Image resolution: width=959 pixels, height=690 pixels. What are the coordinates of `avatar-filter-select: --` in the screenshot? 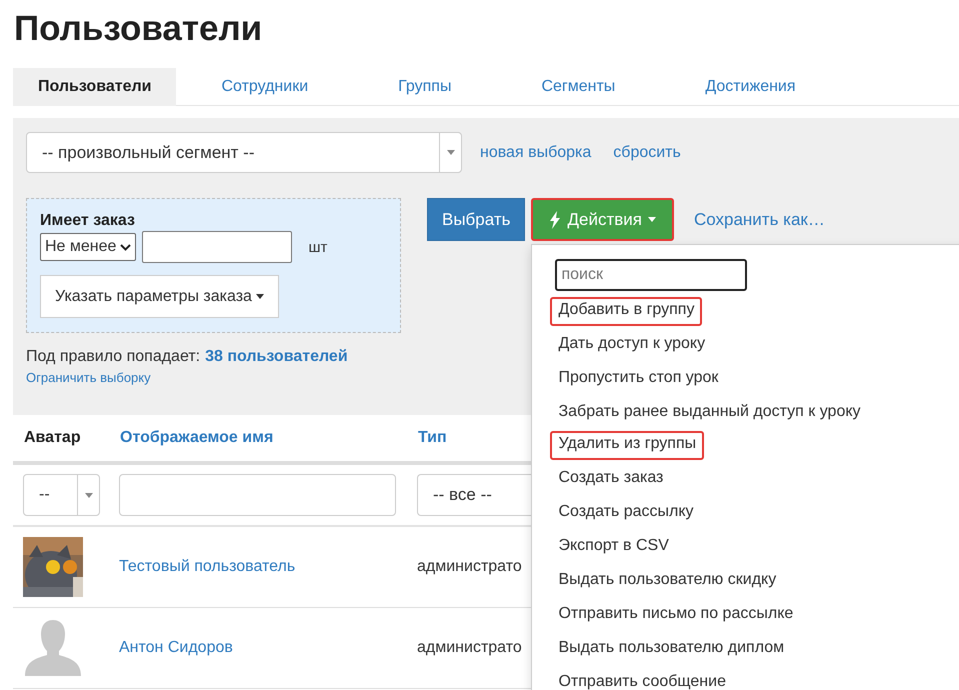 It's located at (61, 495).